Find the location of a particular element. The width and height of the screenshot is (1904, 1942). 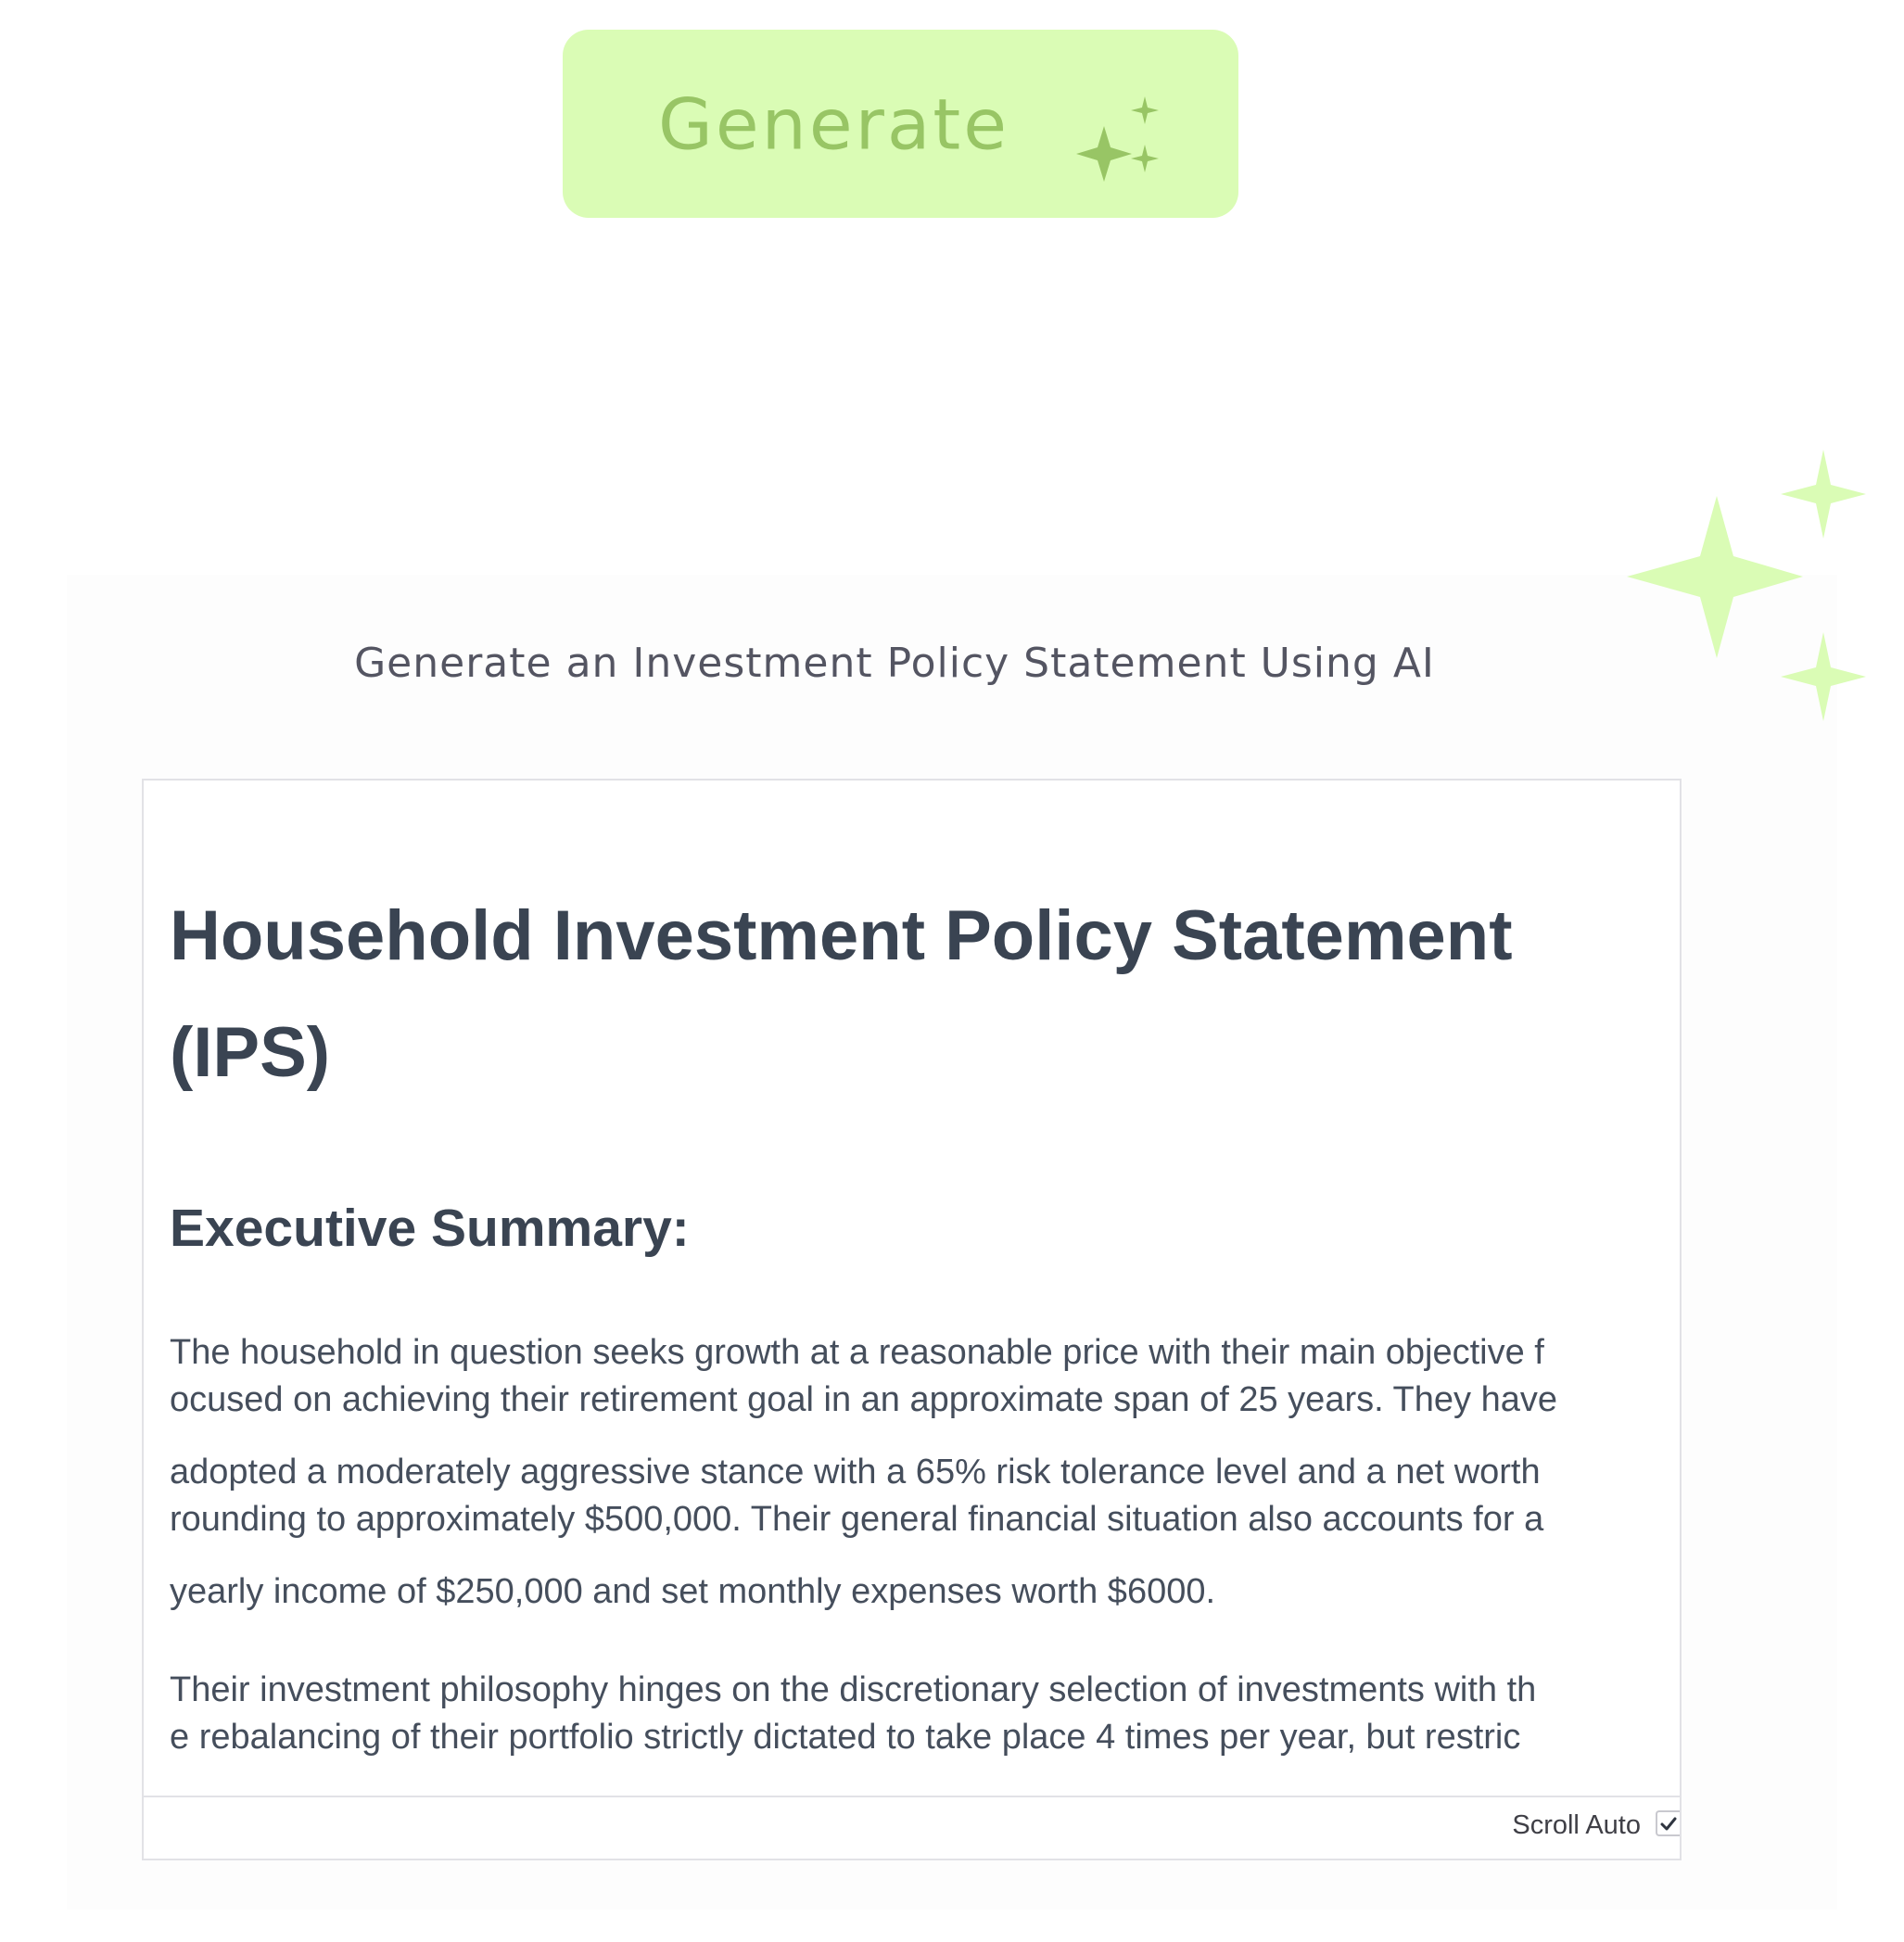

section-heading: Executive Summary: is located at coordinates (430, 1228).